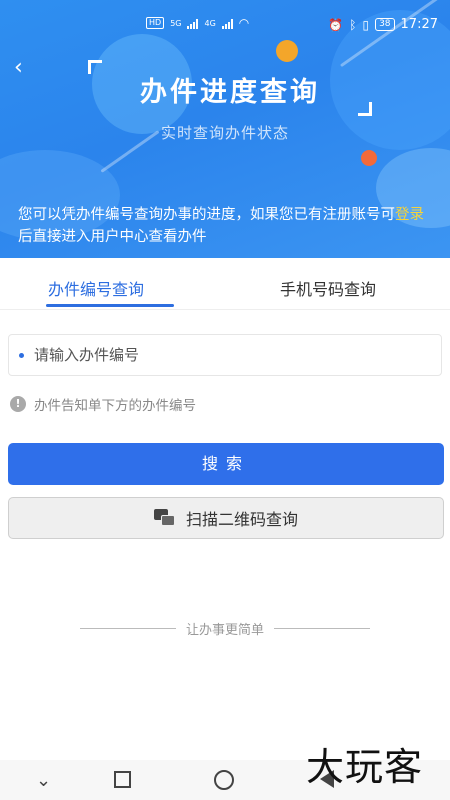  I want to click on tab-case-number: 办件编号查询, so click(96, 288).